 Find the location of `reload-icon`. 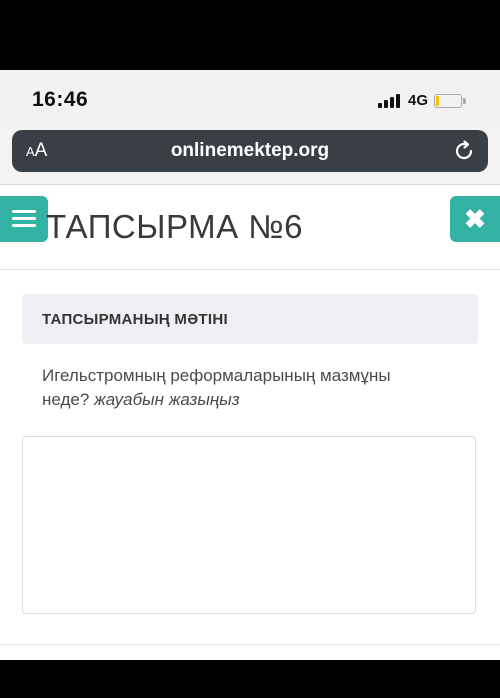

reload-icon is located at coordinates (464, 151).